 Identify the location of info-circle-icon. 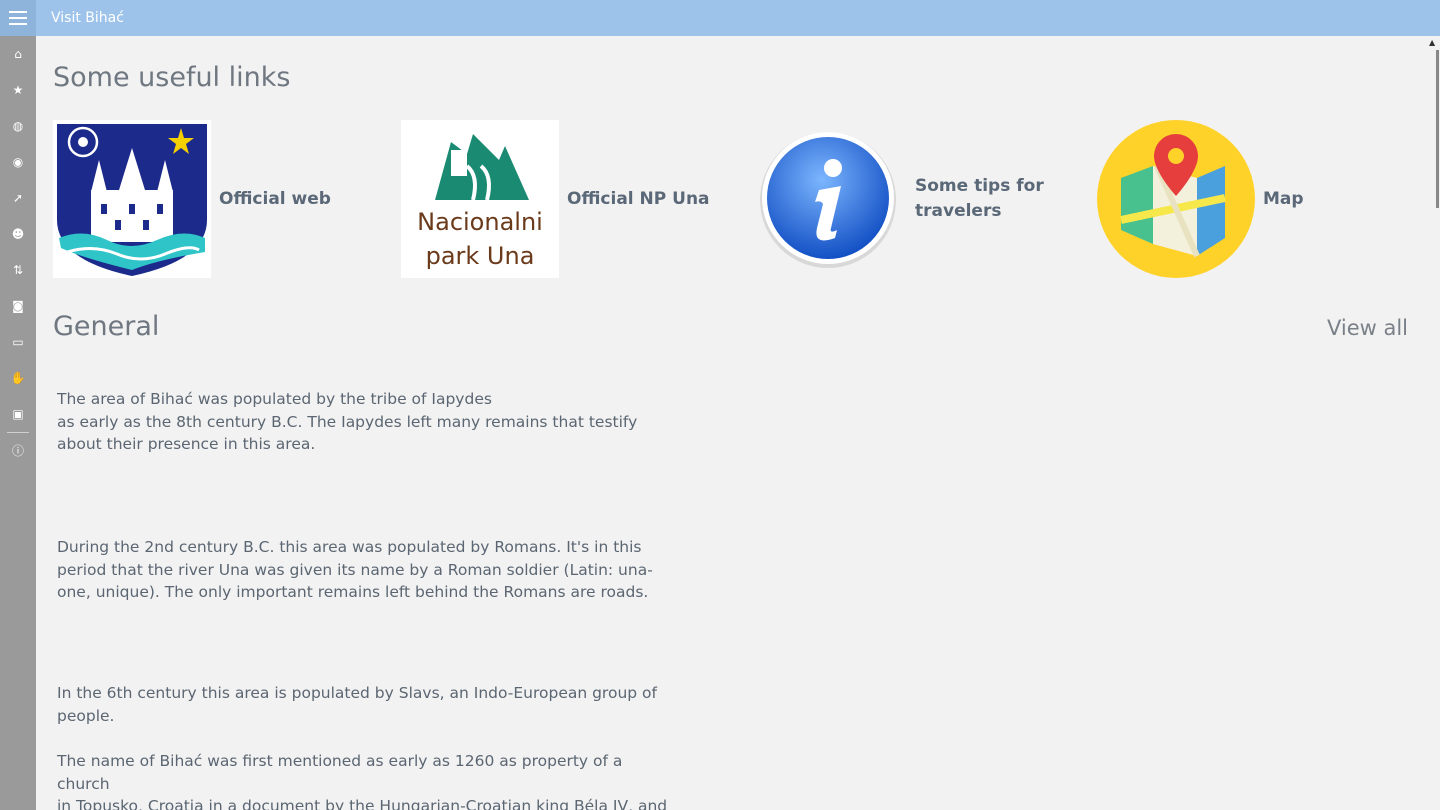
(828, 200).